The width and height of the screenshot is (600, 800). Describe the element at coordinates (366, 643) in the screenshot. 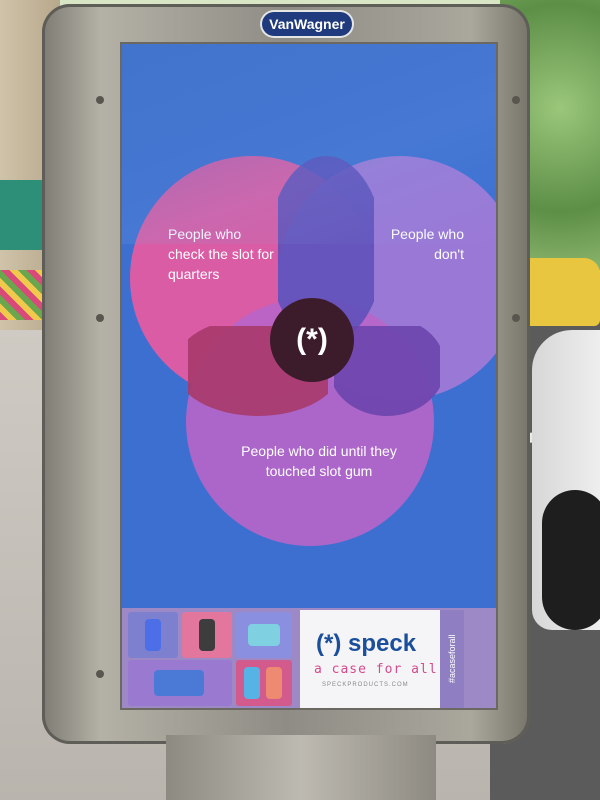

I see `speck-logo: (*) speck` at that location.